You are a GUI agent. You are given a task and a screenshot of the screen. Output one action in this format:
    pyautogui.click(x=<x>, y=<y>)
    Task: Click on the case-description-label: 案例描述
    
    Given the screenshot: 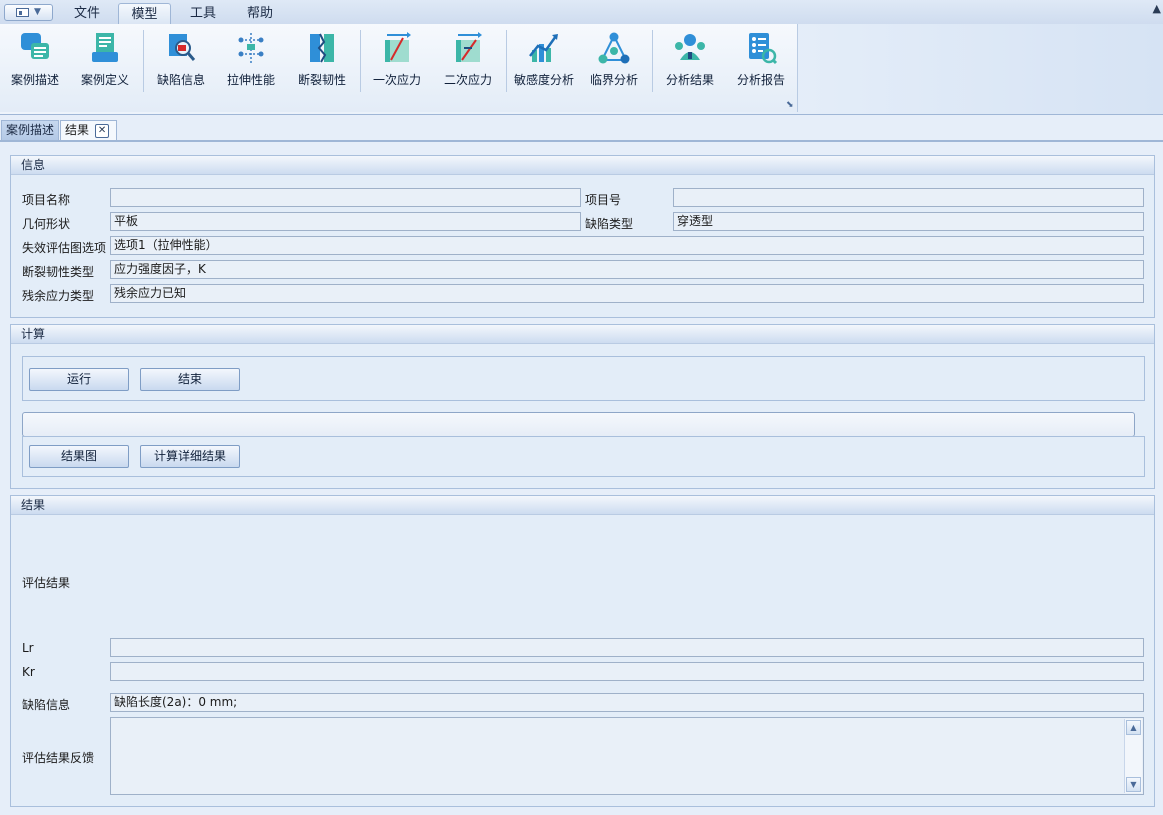 What is the action you would take?
    pyautogui.click(x=34, y=80)
    